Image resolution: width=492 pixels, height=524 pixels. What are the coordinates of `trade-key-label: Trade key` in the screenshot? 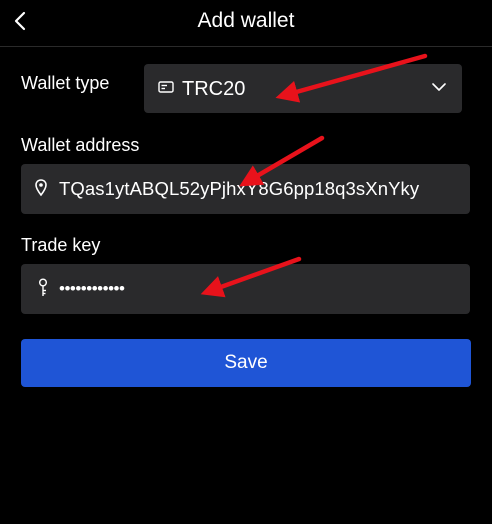 It's located at (61, 245).